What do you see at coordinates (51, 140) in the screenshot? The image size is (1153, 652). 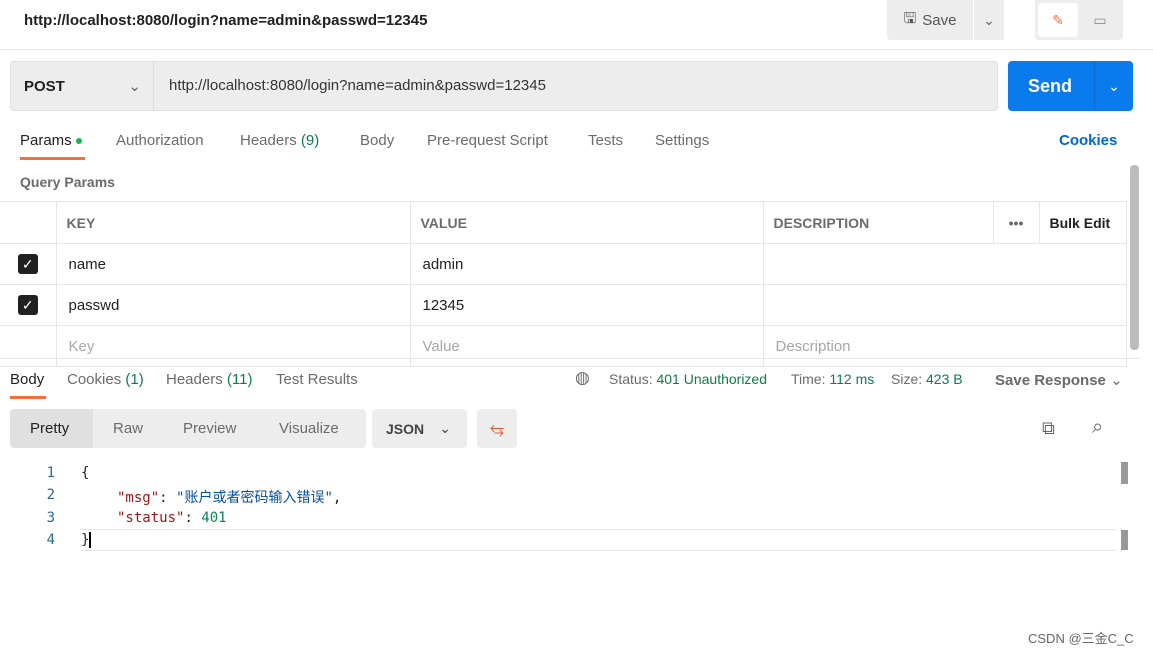 I see `tab-params: Params` at bounding box center [51, 140].